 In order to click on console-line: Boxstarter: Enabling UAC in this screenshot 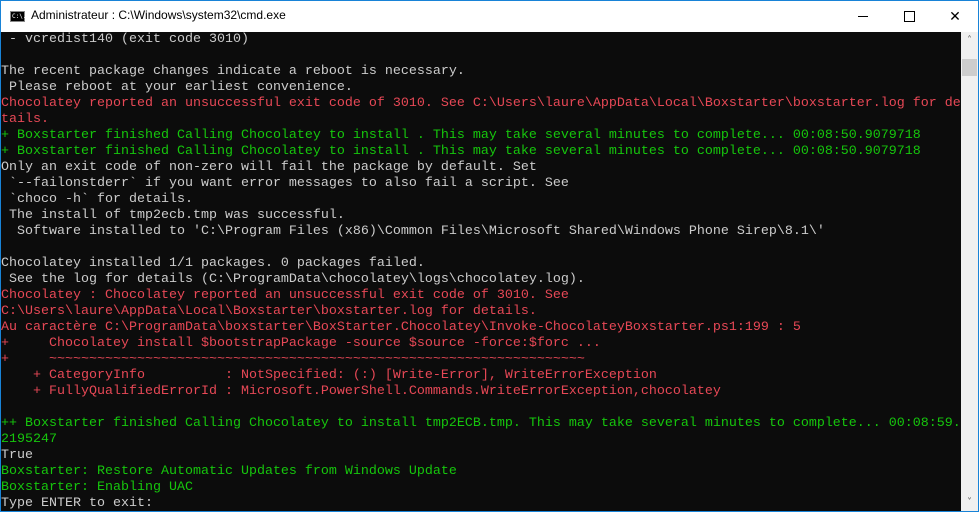, I will do `click(97, 487)`.